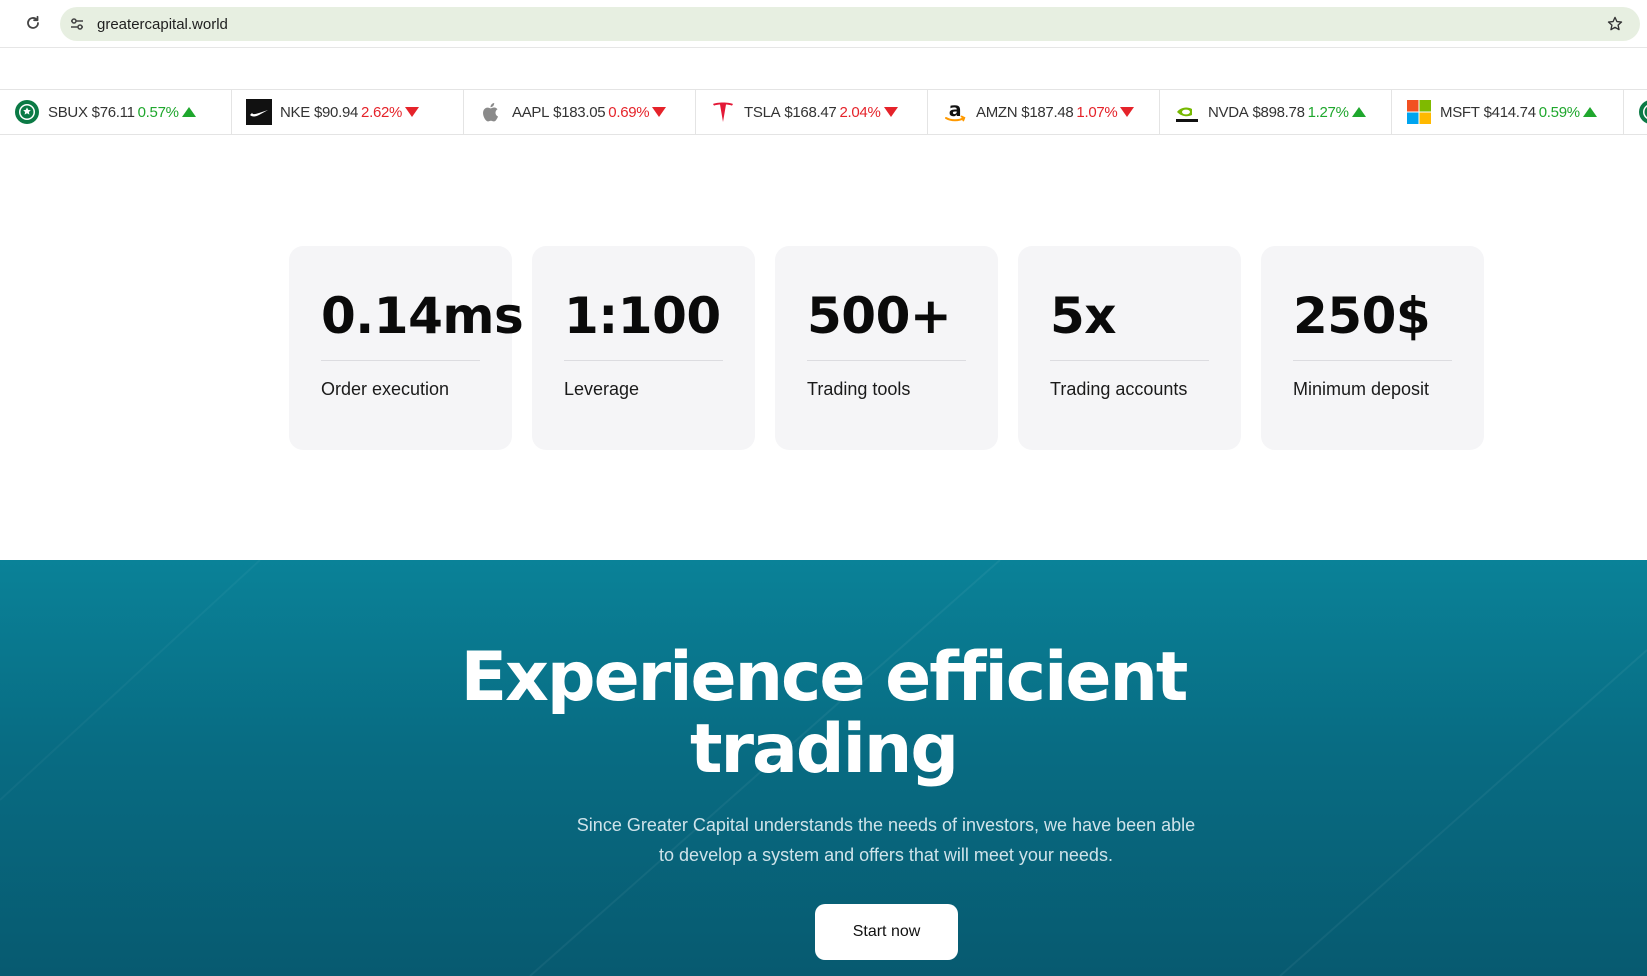 This screenshot has height=976, width=1647. What do you see at coordinates (629, 112) in the screenshot?
I see `ticker-change: 0.69%` at bounding box center [629, 112].